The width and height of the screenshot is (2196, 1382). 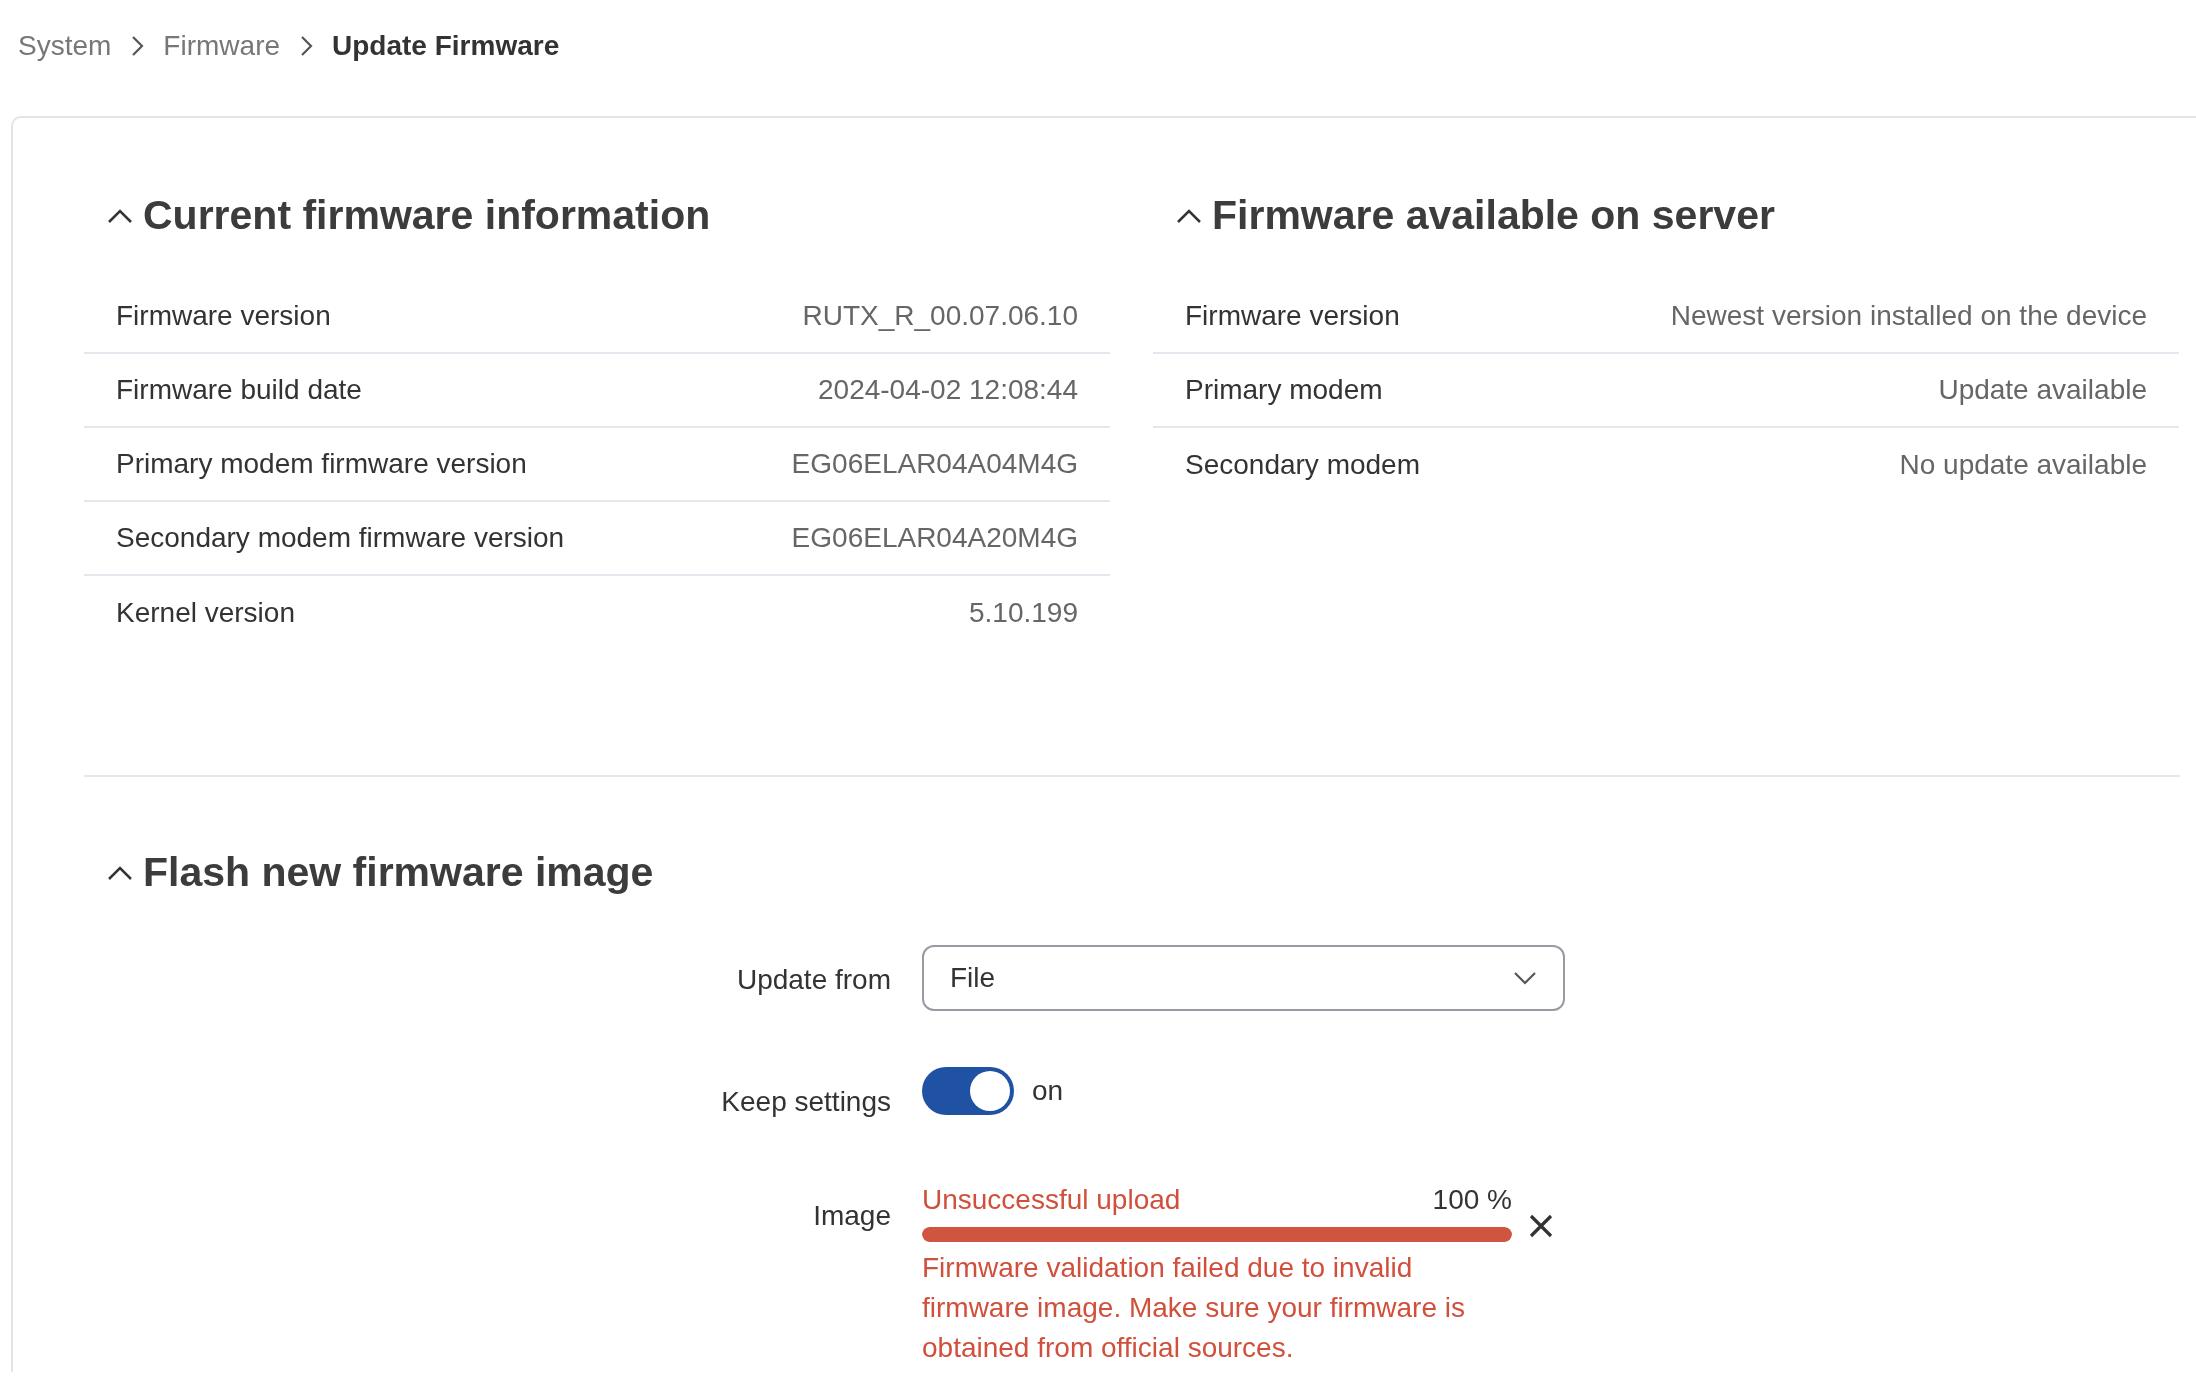 What do you see at coordinates (1908, 316) in the screenshot?
I see `info-value: Newest version installed on the device` at bounding box center [1908, 316].